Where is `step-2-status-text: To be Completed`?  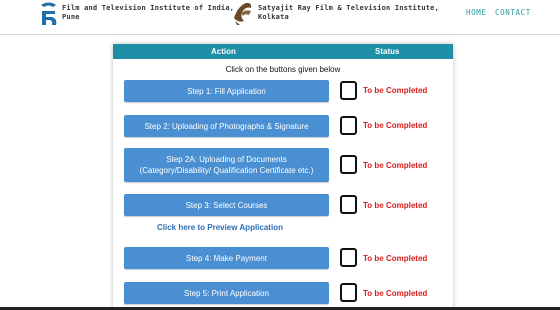
step-2-status-text: To be Completed is located at coordinates (395, 125).